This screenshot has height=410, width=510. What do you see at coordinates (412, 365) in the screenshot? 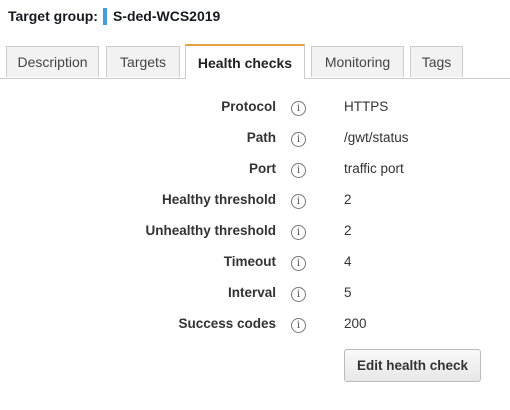
I see `edit-health-check-button: Edit health check` at bounding box center [412, 365].